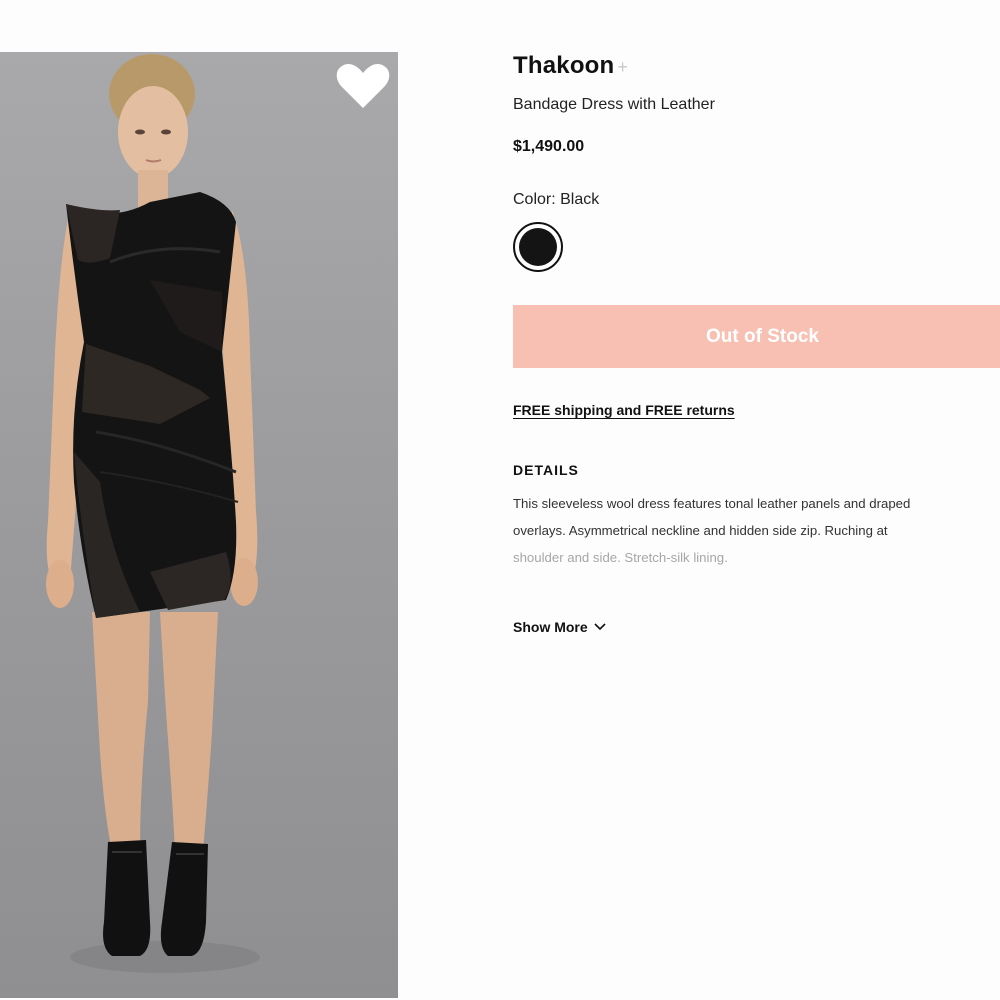 This screenshot has height=1000, width=1000. Describe the element at coordinates (550, 627) in the screenshot. I see `show-more-label: Show More` at that location.